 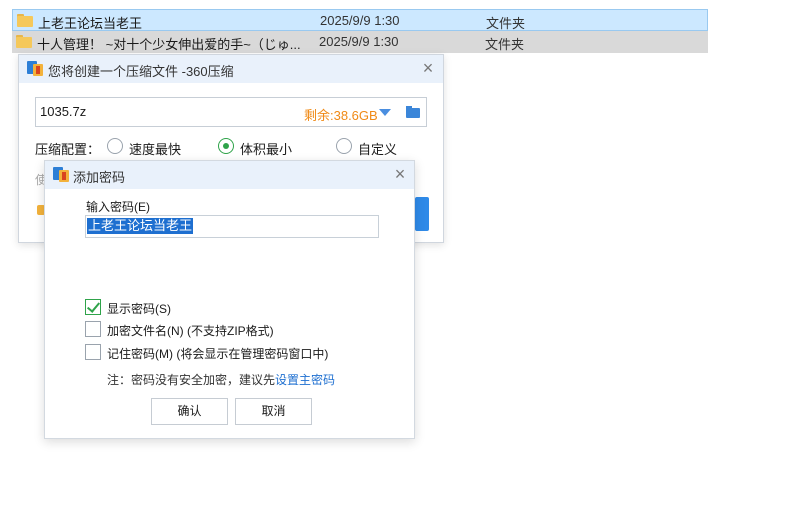 What do you see at coordinates (190, 330) in the screenshot?
I see `encrypt-filenames-label: 加密文件名(N) (不支持ZIP格式)` at bounding box center [190, 330].